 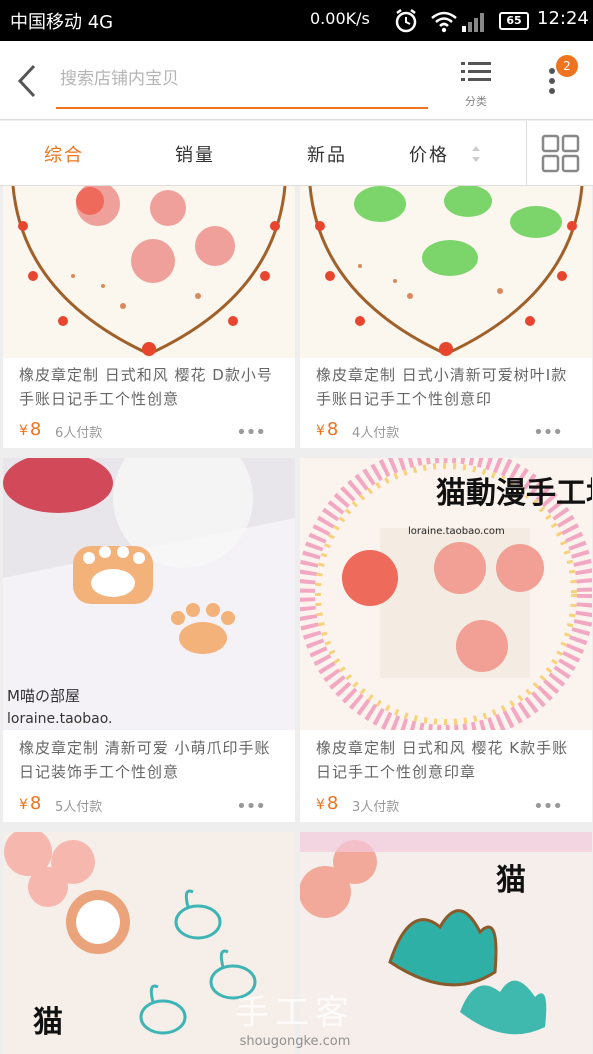 I want to click on wifi-icon, so click(x=444, y=22).